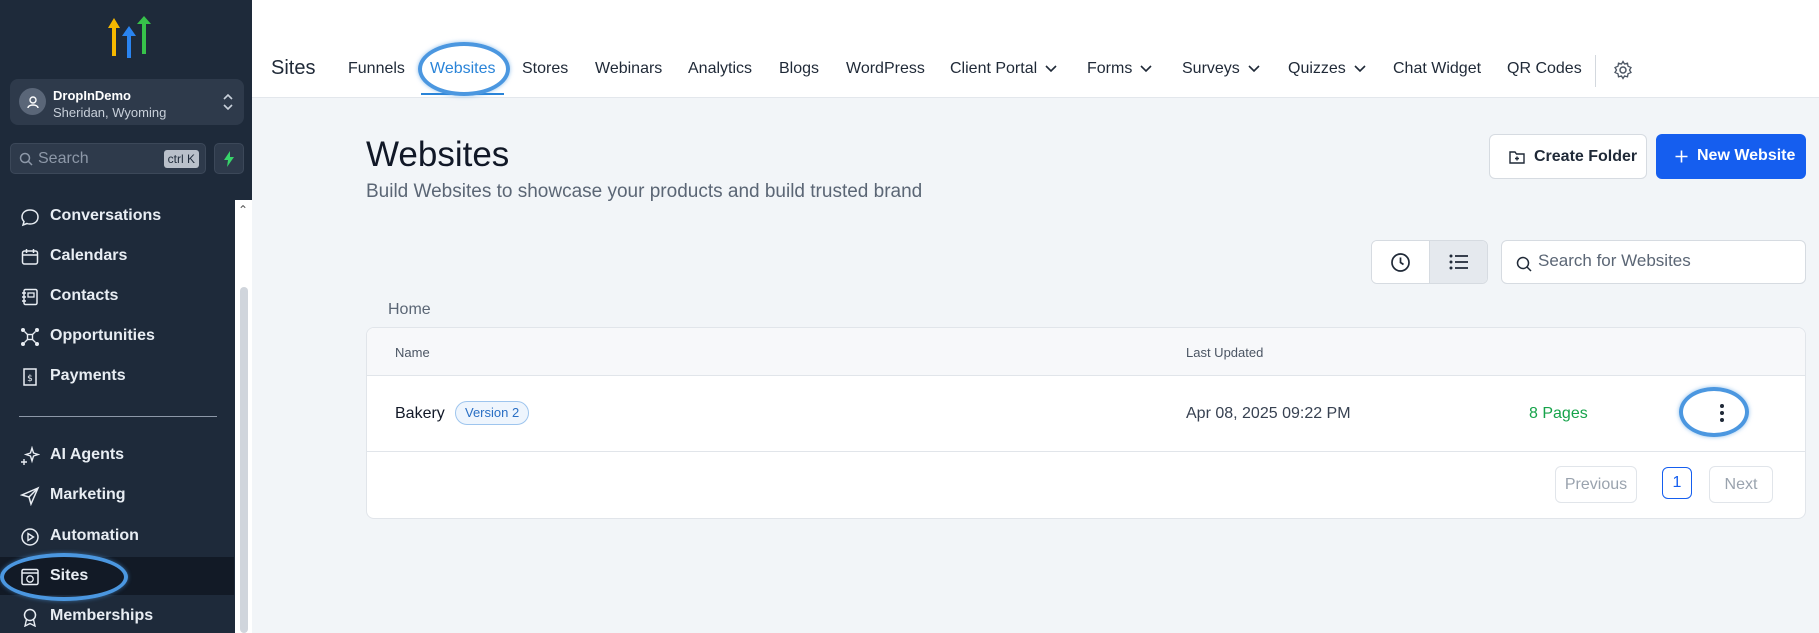 The width and height of the screenshot is (1819, 633). Describe the element at coordinates (1517, 157) in the screenshot. I see `folder-plus-icon` at that location.